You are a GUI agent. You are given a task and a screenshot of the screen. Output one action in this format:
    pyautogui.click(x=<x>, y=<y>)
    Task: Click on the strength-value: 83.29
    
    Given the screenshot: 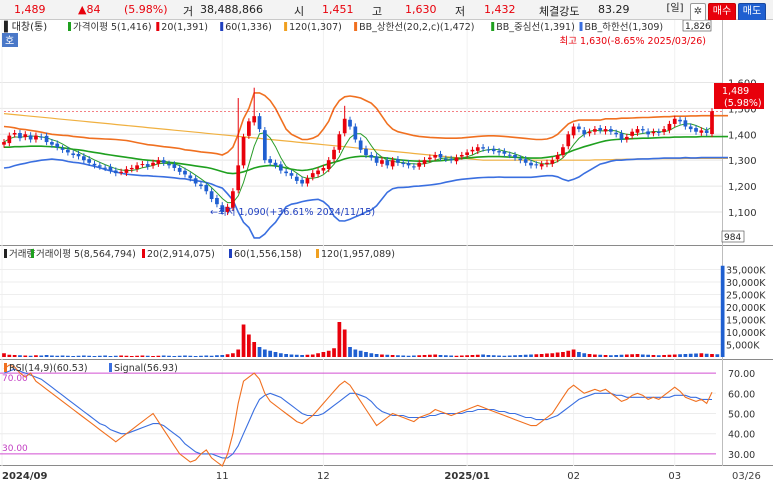 What is the action you would take?
    pyautogui.click(x=614, y=9)
    